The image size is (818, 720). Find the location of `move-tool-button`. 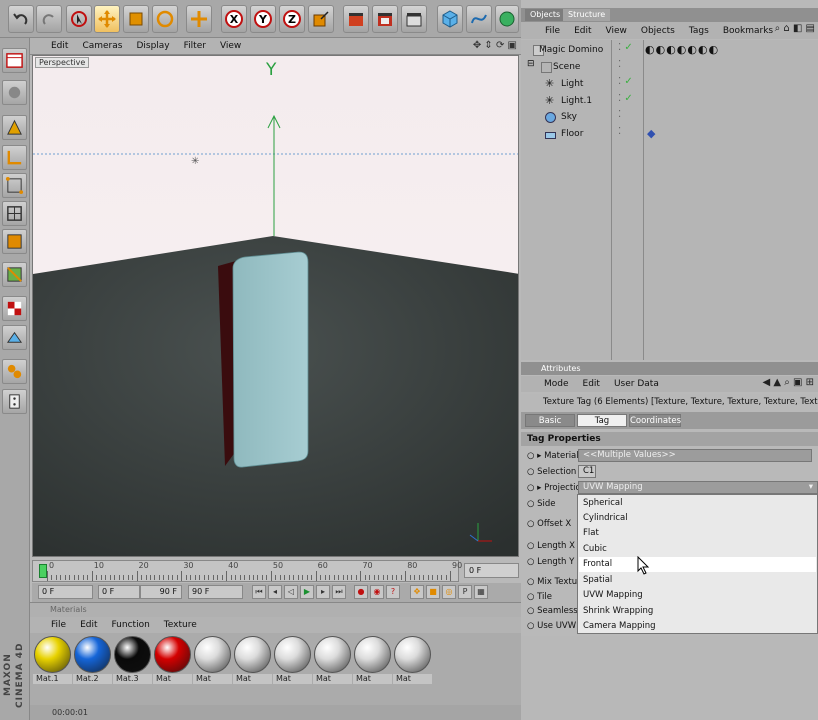

move-tool-button is located at coordinates (107, 19).